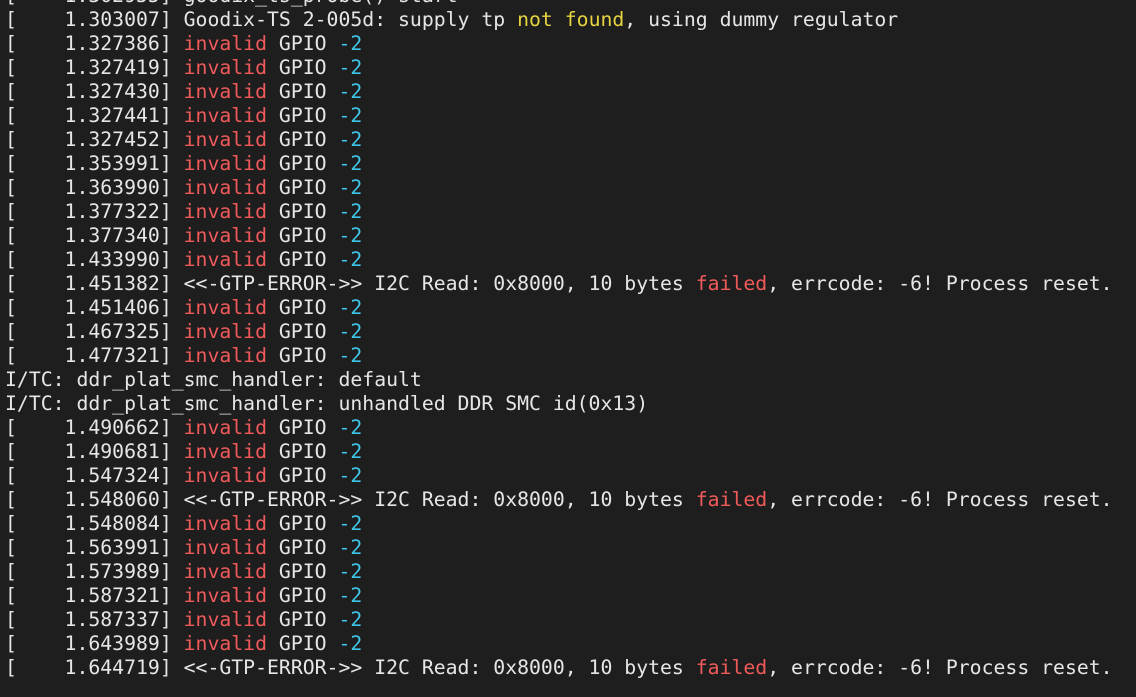  What do you see at coordinates (94, 523) in the screenshot?
I see `log-segment-default: [ 1.548084]` at bounding box center [94, 523].